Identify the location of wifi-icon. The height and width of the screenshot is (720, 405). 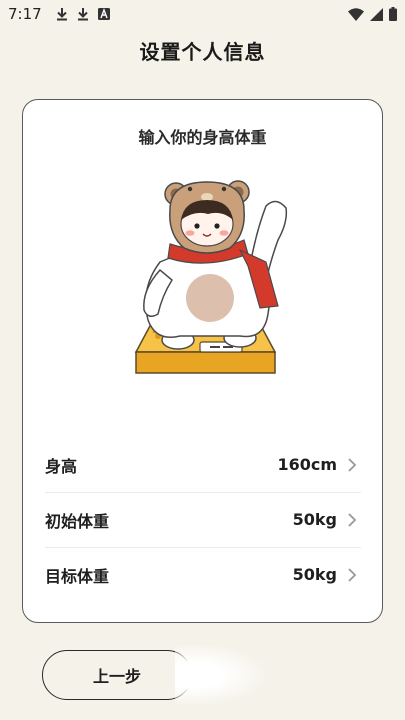
(356, 14).